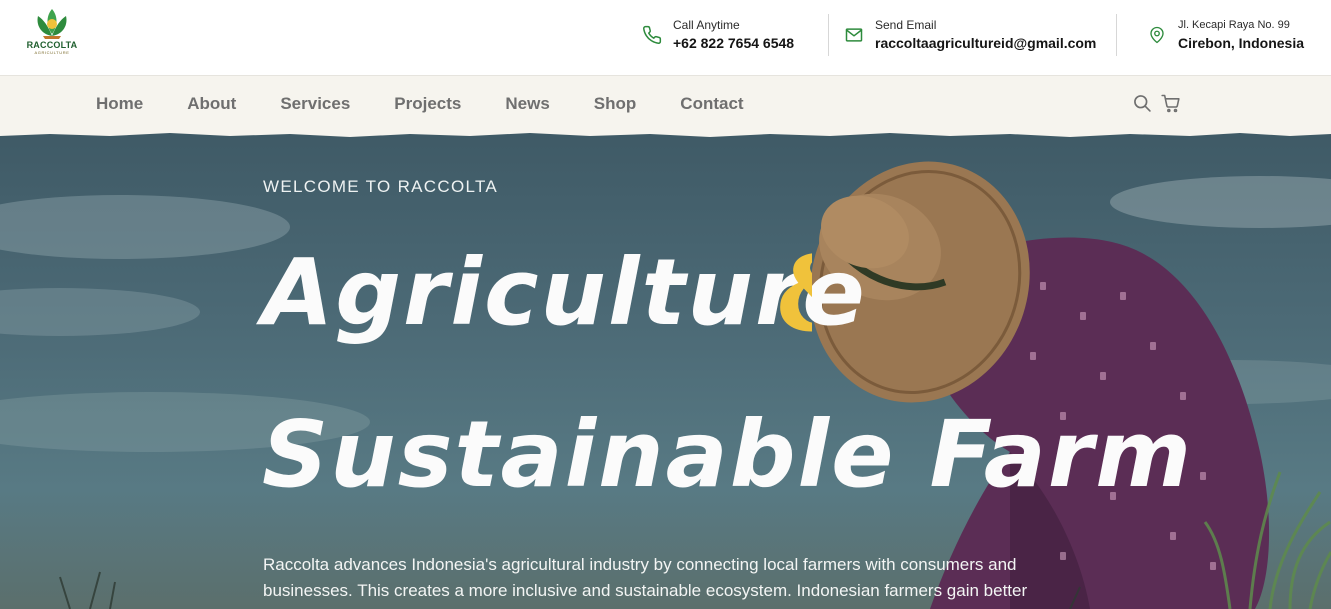 Image resolution: width=1331 pixels, height=609 pixels. I want to click on contact-email-label: Send Email, so click(906, 25).